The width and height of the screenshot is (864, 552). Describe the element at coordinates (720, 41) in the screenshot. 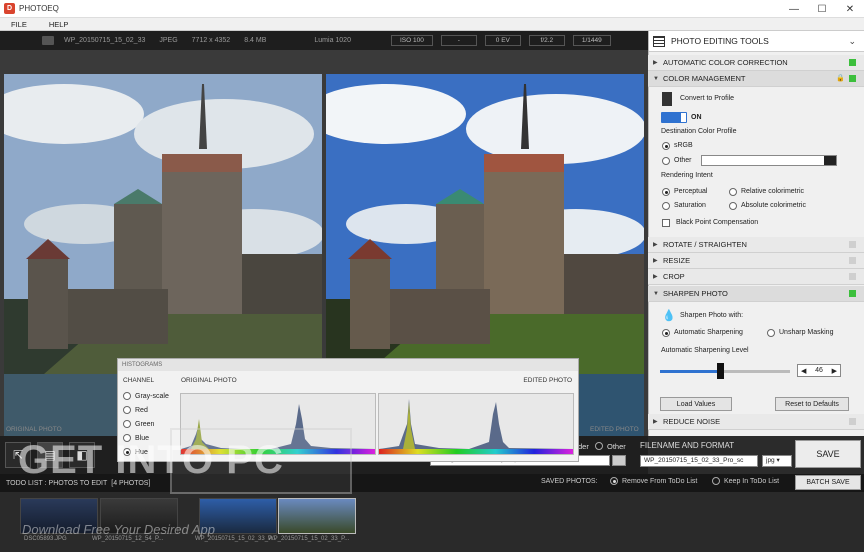

I see `panel-header-title: PHOTO EDITING TOOLS` at that location.